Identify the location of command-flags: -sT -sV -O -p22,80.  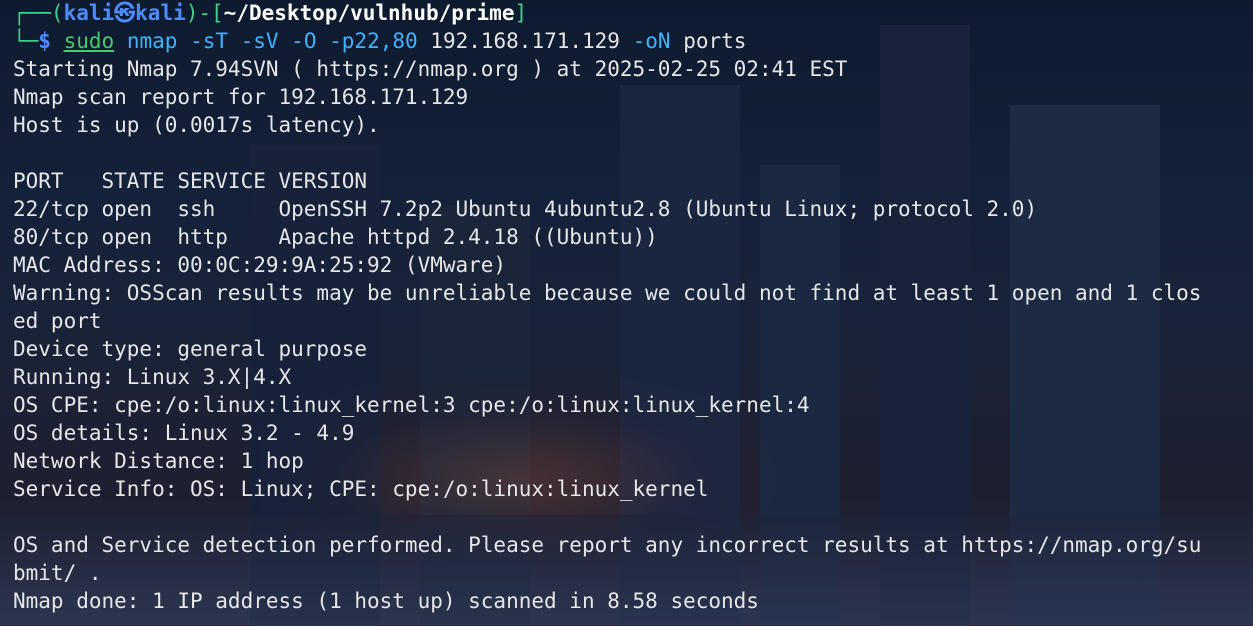
(304, 41).